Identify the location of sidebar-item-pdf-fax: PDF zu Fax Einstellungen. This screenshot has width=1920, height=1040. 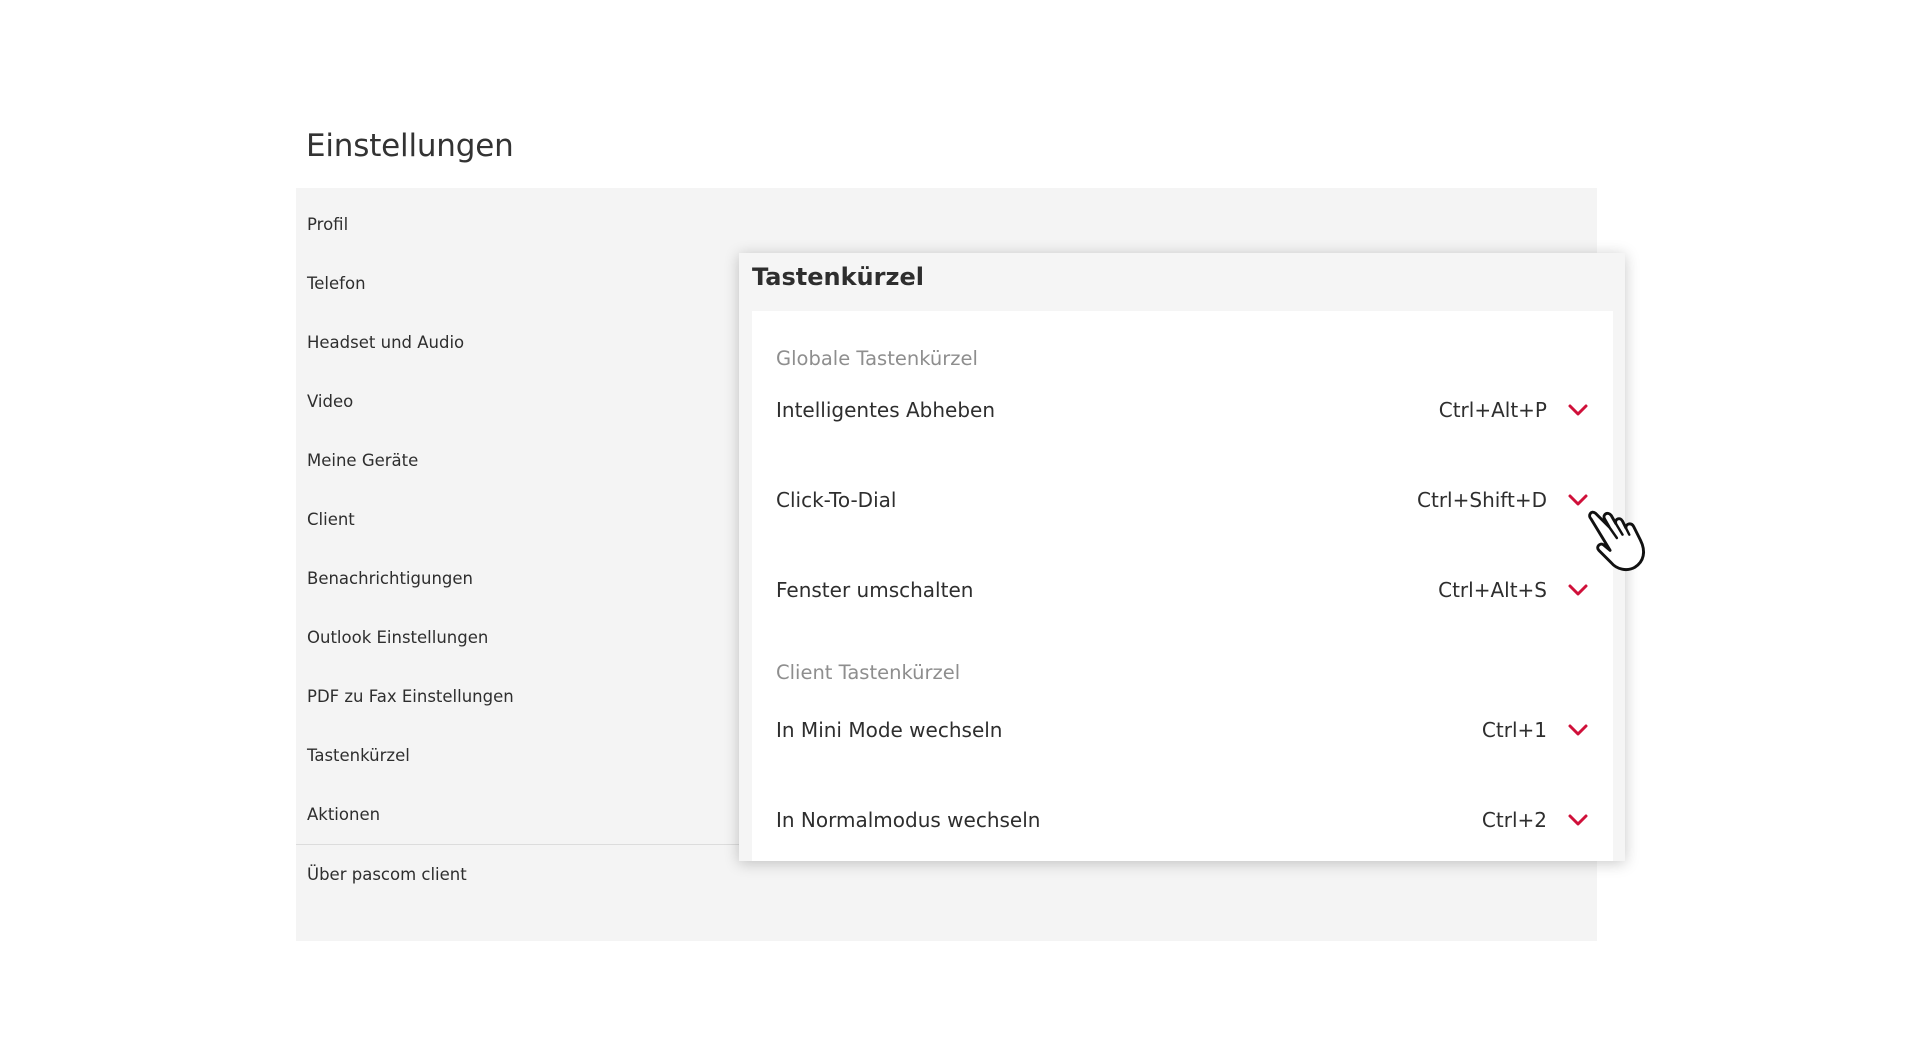
(410, 696).